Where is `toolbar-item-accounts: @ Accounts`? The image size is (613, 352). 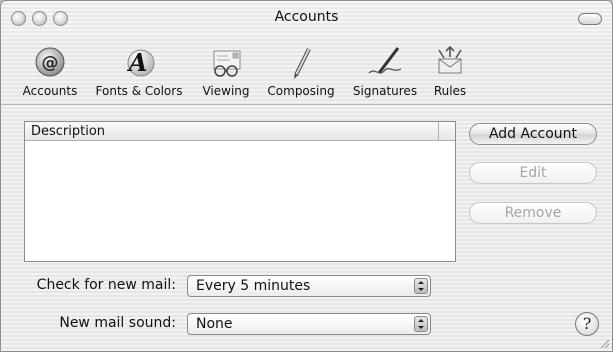 toolbar-item-accounts: @ Accounts is located at coordinates (50, 70).